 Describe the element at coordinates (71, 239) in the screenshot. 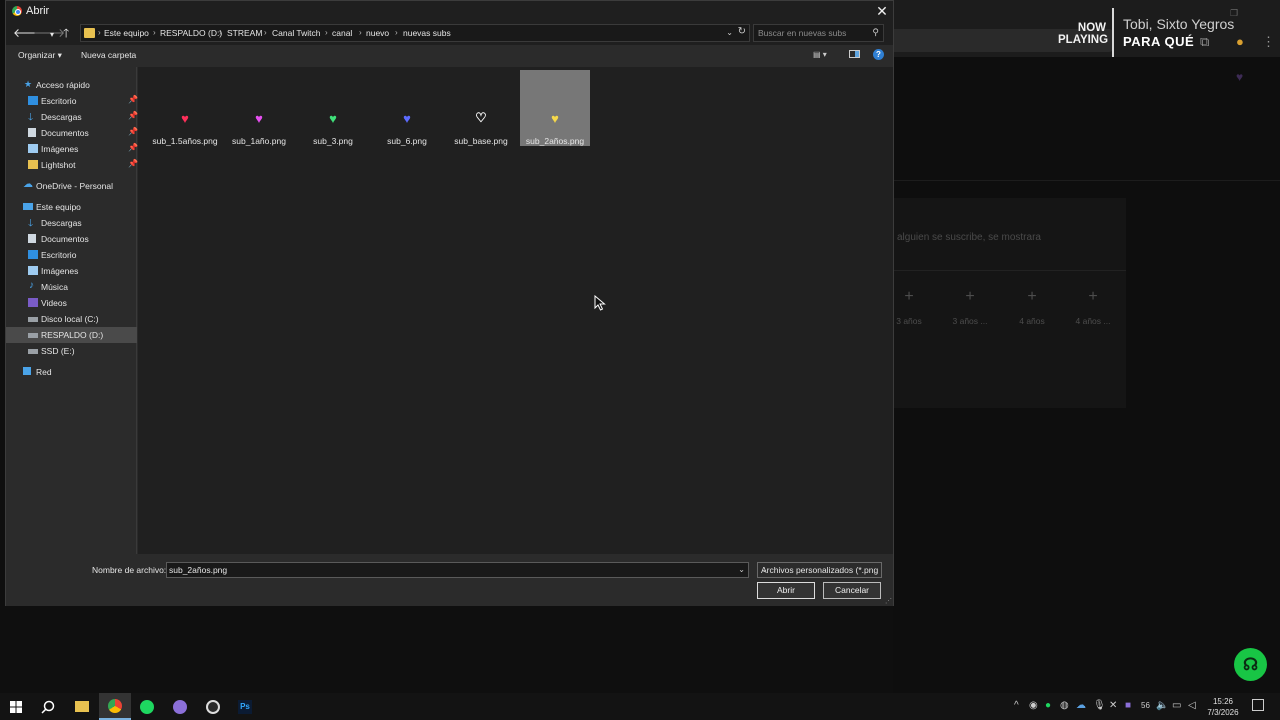

I see `sidebar-item-pc-documents: Documentos` at that location.